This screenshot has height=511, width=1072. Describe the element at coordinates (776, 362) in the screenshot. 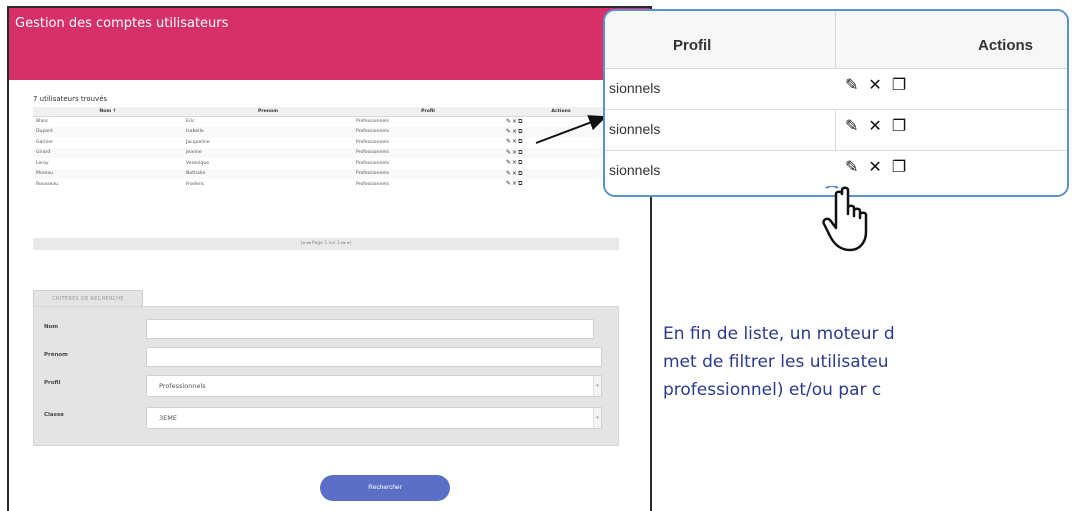

I see `caption-line: met de filtrer les utilisateu` at that location.